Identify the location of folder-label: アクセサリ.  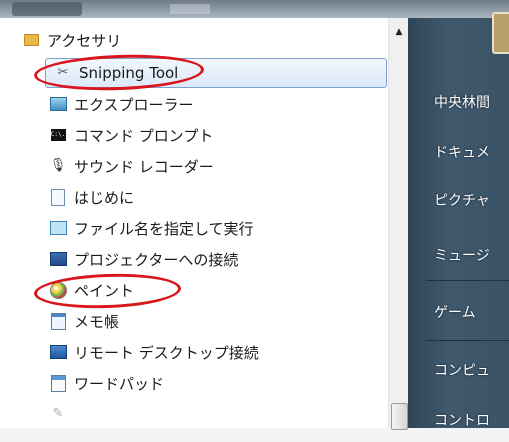
(84, 40).